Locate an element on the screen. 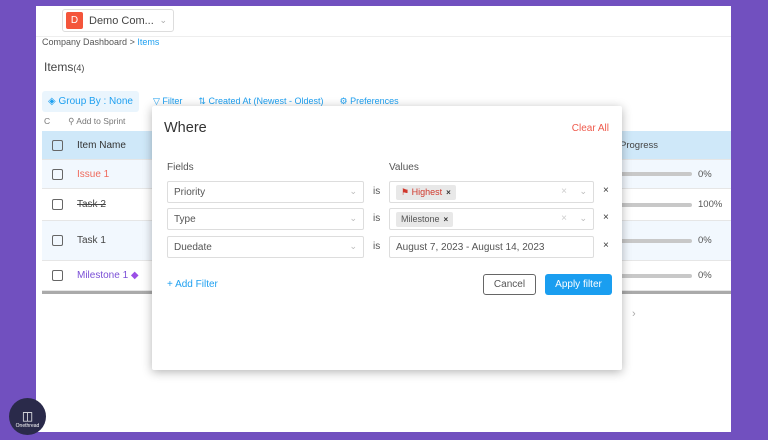 This screenshot has height=440, width=768. company-switcher: D Demo Com... ⌄ is located at coordinates (118, 20).